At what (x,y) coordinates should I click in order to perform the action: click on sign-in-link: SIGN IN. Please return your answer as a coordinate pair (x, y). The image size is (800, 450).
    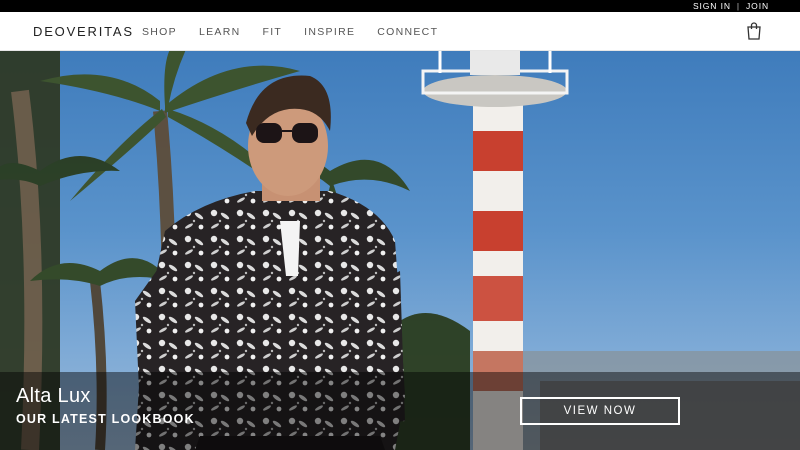
    Looking at the image, I should click on (712, 6).